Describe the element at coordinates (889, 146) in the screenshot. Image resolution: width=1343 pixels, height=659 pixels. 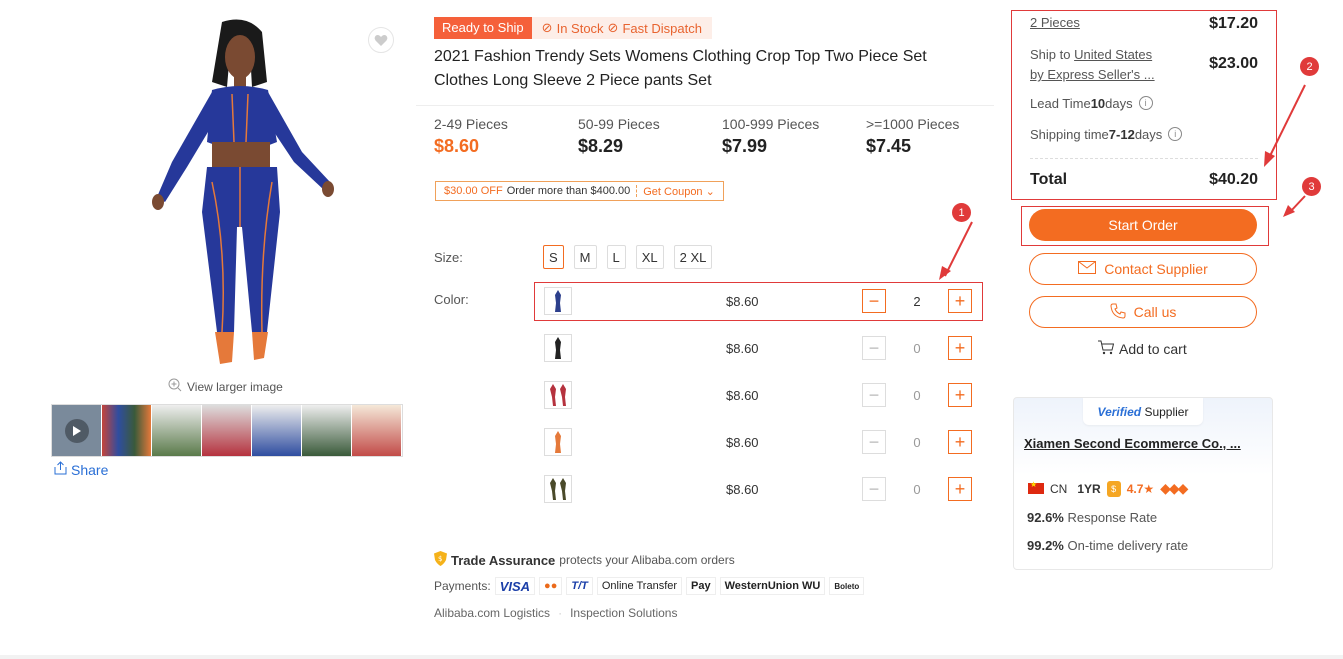
I see `tier-price: $7.45` at that location.